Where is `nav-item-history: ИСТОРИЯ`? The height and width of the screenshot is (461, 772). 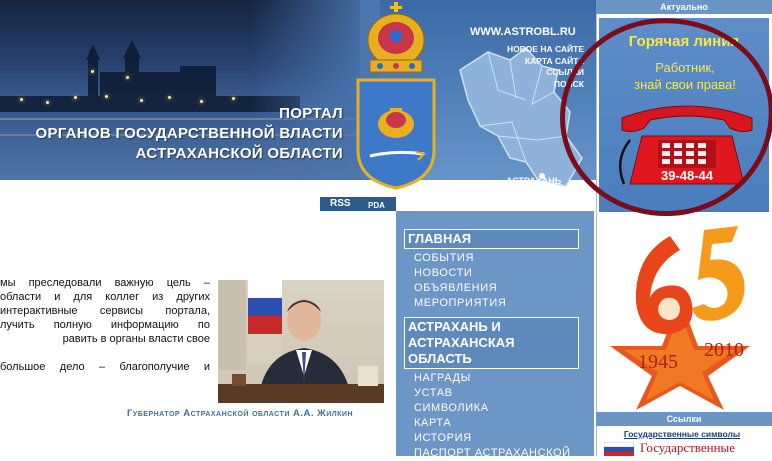 nav-item-history: ИСТОРИЯ is located at coordinates (443, 438).